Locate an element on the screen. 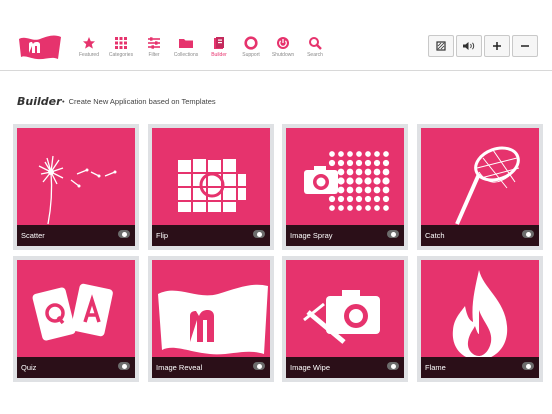 This screenshot has width=552, height=414. nav-featured: Featured is located at coordinates (89, 47).